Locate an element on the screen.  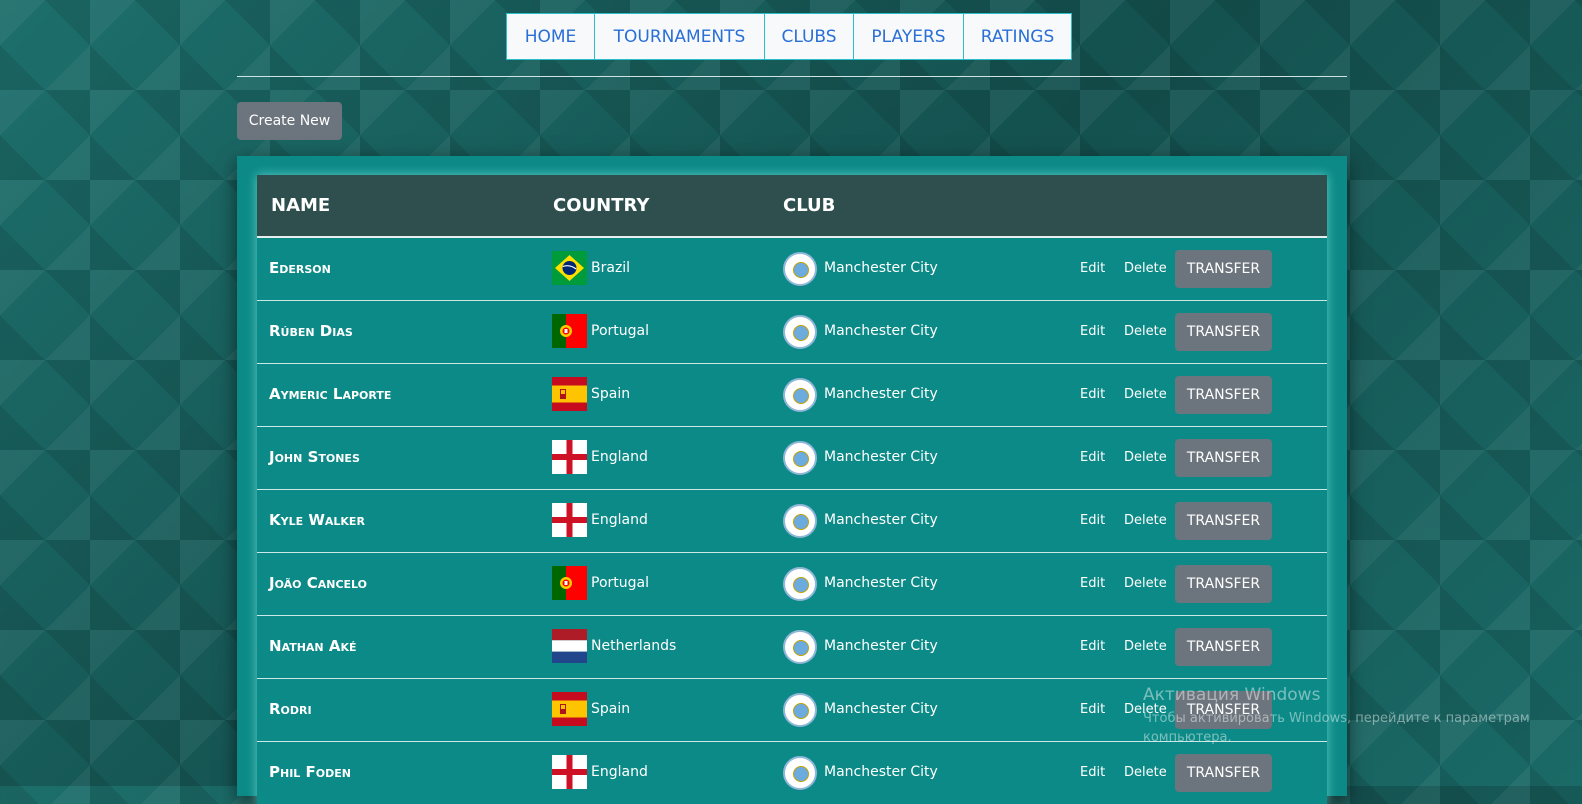
create-new-button: Create New is located at coordinates (289, 121).